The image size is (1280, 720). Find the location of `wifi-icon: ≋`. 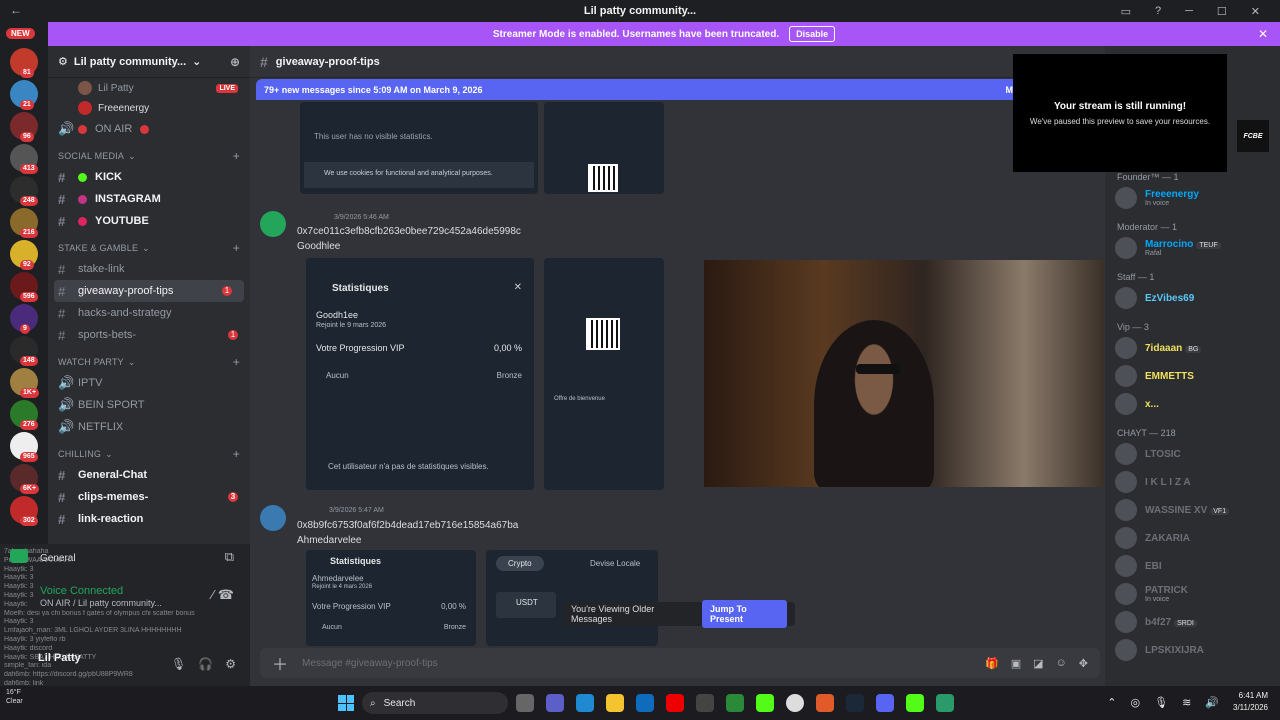

wifi-icon: ≋ is located at coordinates (1186, 702).